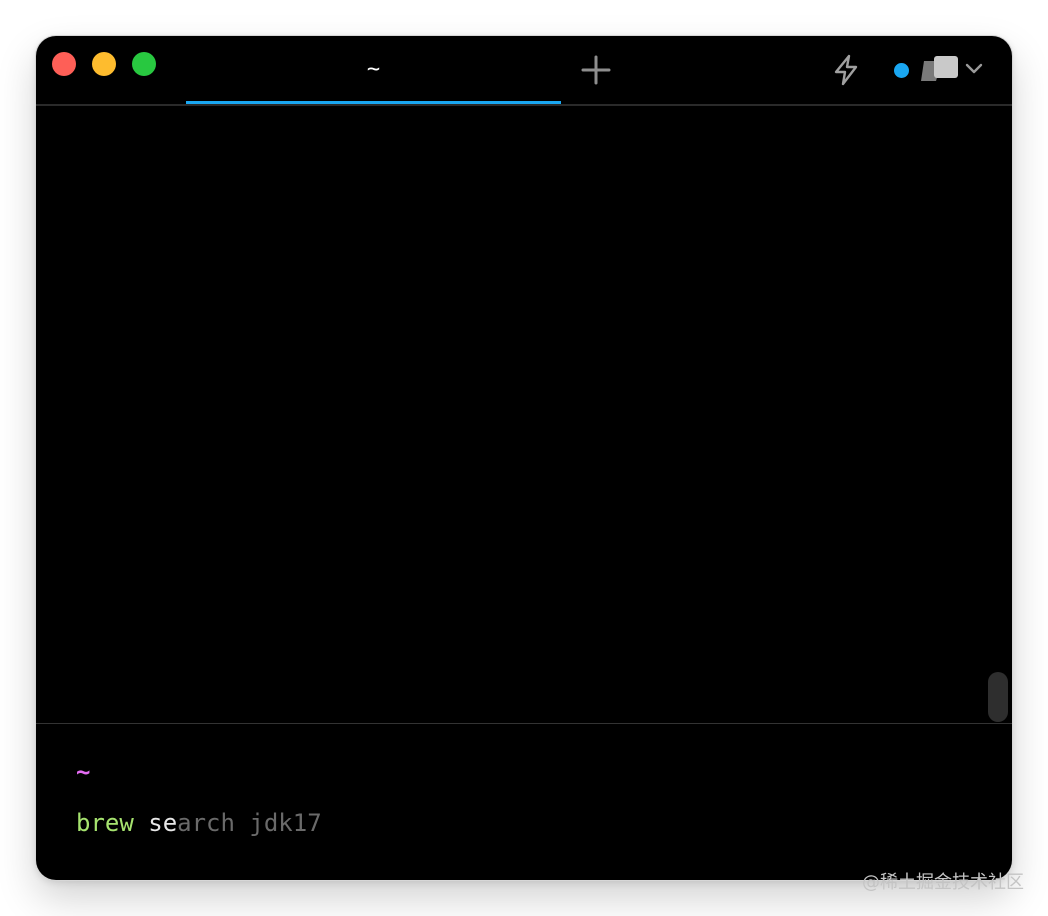 Image resolution: width=1048 pixels, height=916 pixels. Describe the element at coordinates (596, 70) in the screenshot. I see `plus-icon` at that location.